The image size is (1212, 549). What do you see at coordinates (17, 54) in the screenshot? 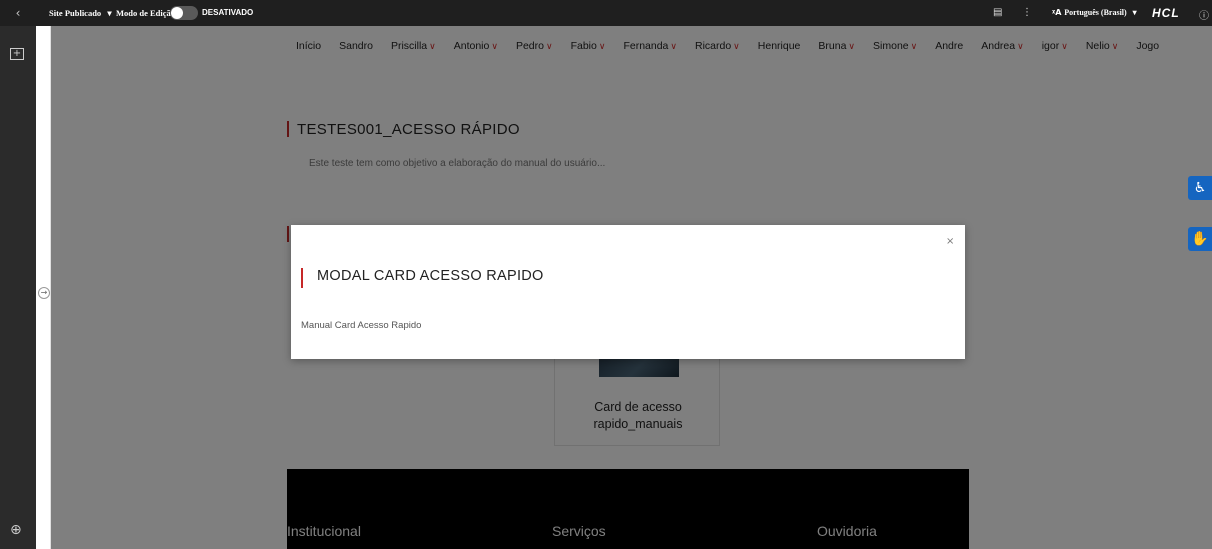
I see `add-page-icon: +` at bounding box center [17, 54].